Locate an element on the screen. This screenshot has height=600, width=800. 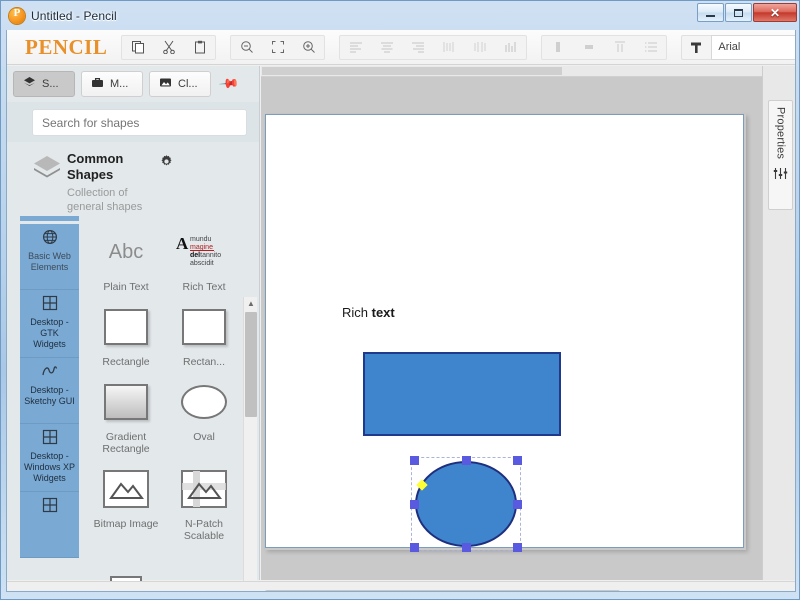
font-family-value: Arial is located at coordinates (729, 47).